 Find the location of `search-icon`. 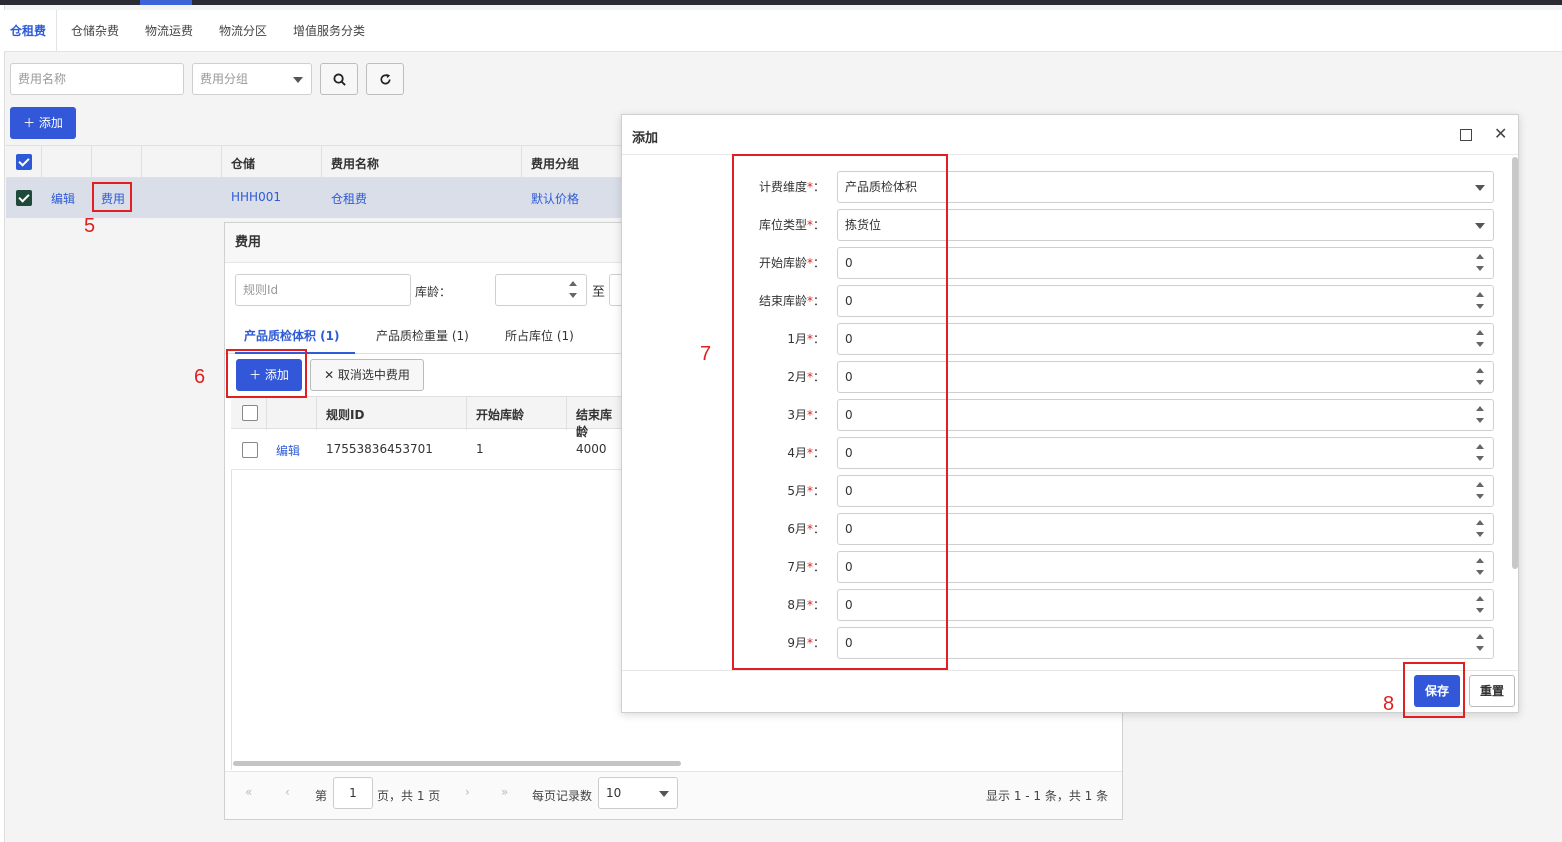

search-icon is located at coordinates (339, 79).